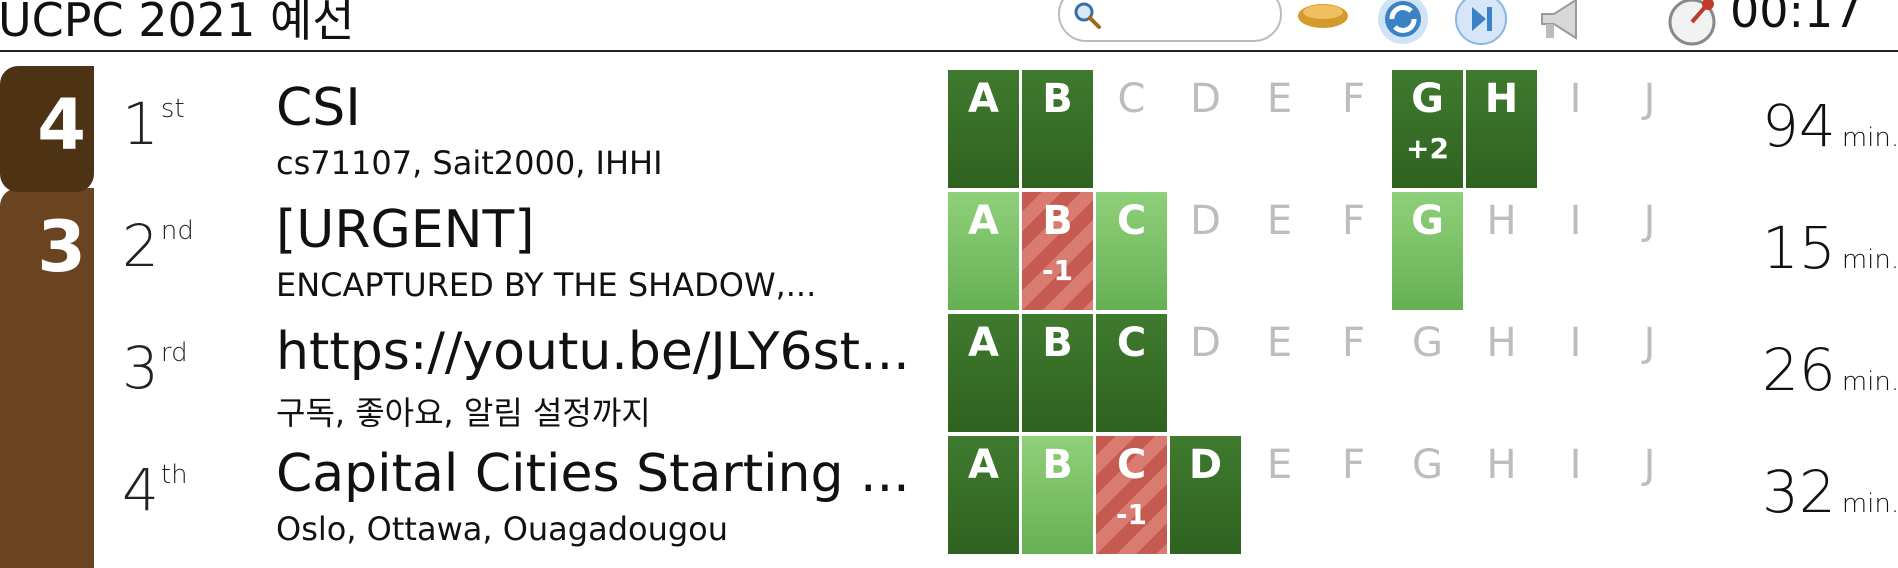 The image size is (1898, 568). I want to click on search-input, so click(1170, 21).